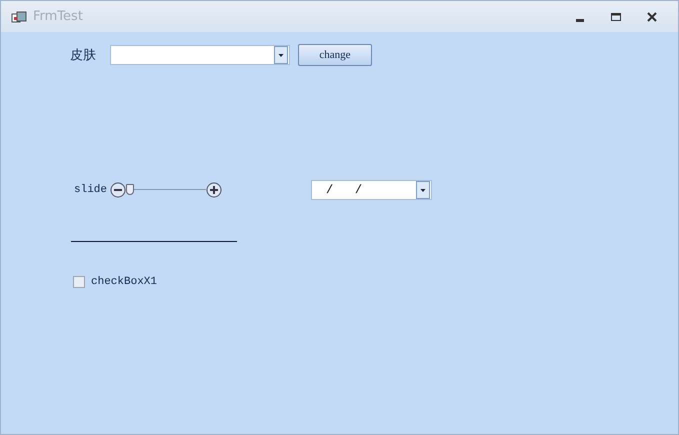 This screenshot has height=435, width=679. Describe the element at coordinates (118, 190) in the screenshot. I see `minus-icon` at that location.